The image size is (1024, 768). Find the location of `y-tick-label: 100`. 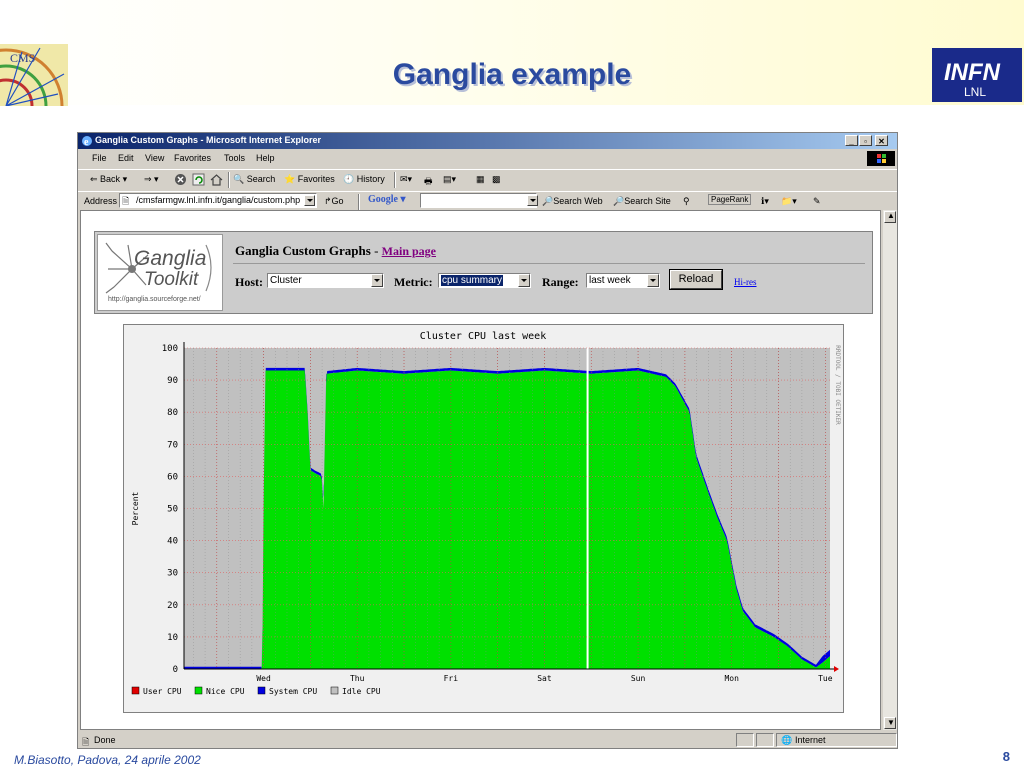

y-tick-label: 100 is located at coordinates (170, 349).